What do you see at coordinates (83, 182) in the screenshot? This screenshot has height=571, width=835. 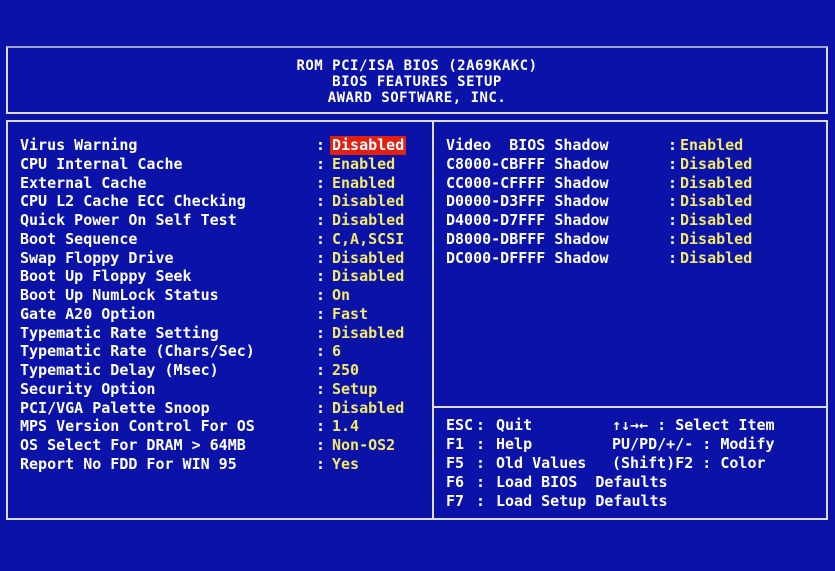 I see `setting-label: External Cache` at bounding box center [83, 182].